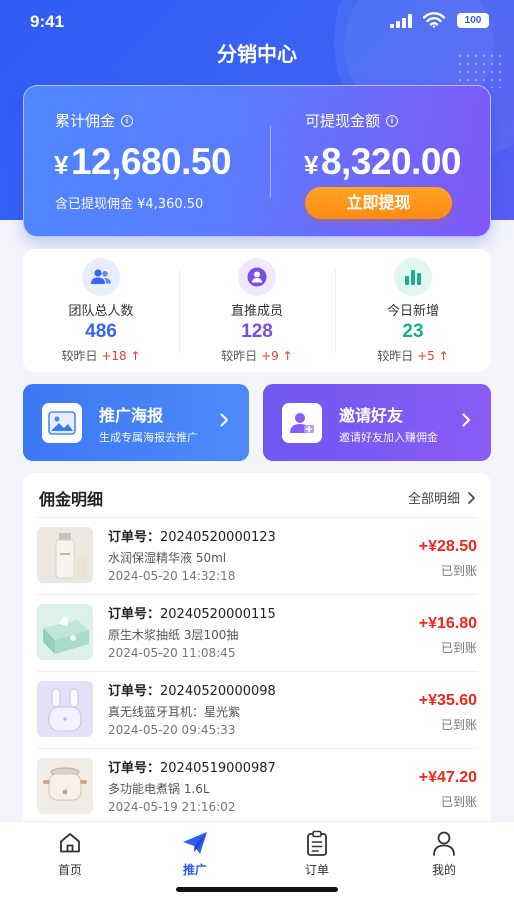 This screenshot has height=900, width=514. Describe the element at coordinates (413, 331) in the screenshot. I see `stat-value: 23` at that location.